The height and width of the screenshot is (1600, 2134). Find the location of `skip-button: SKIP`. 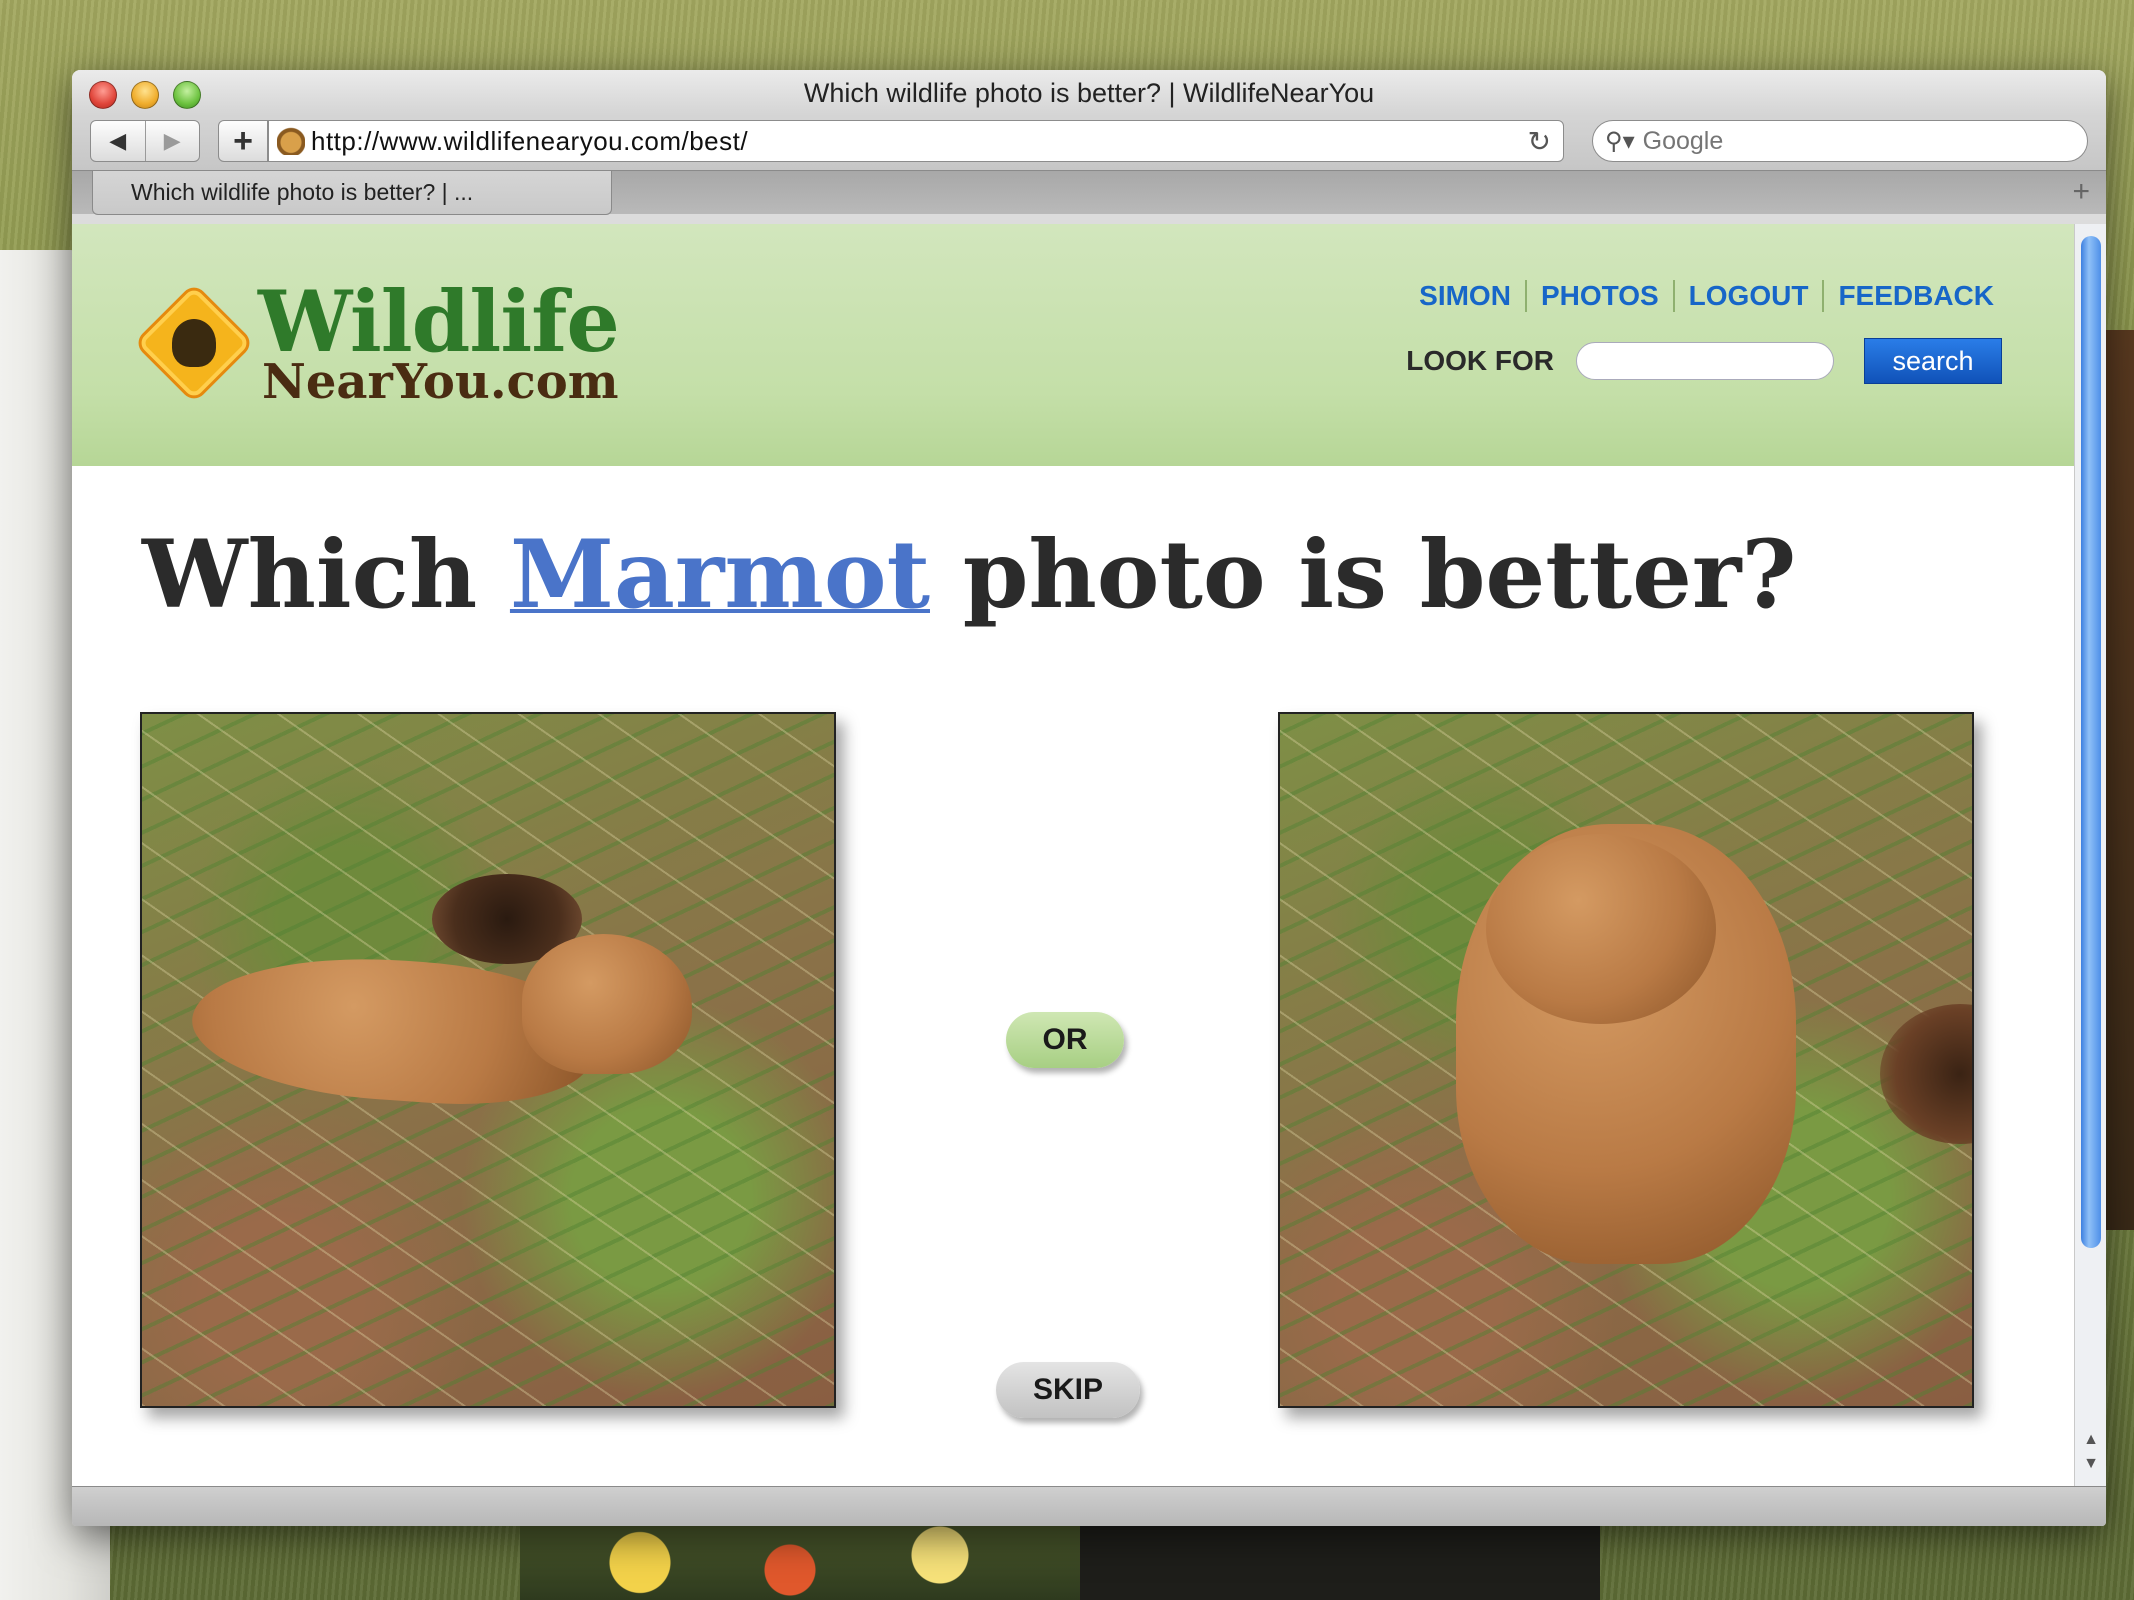

skip-button: SKIP is located at coordinates (1068, 1390).